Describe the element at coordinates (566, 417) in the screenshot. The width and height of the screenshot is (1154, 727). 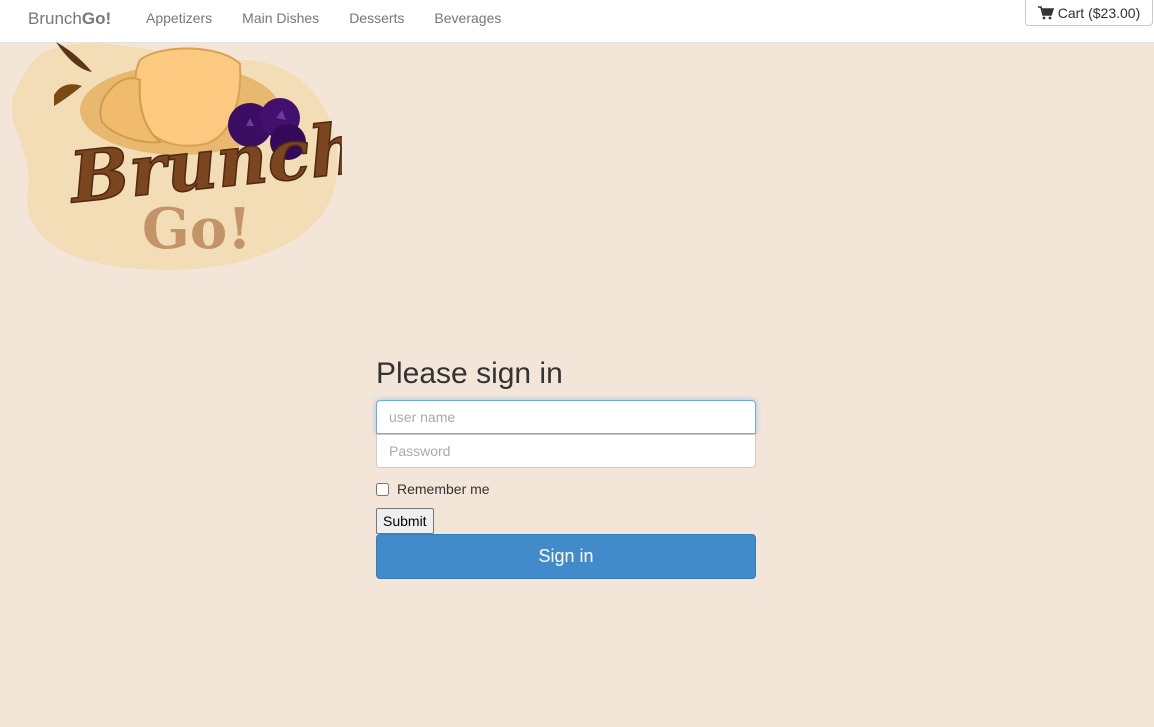
I see `username-input` at that location.